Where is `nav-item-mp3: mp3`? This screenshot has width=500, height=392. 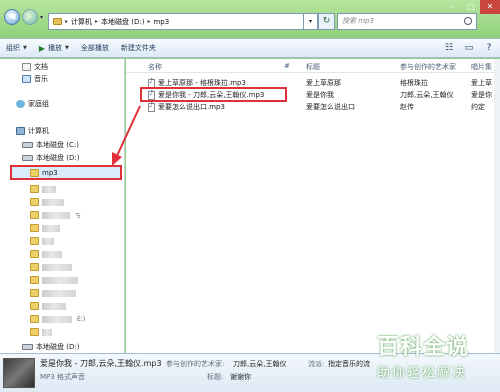
nav-item-mp3: mp3 is located at coordinates (44, 173).